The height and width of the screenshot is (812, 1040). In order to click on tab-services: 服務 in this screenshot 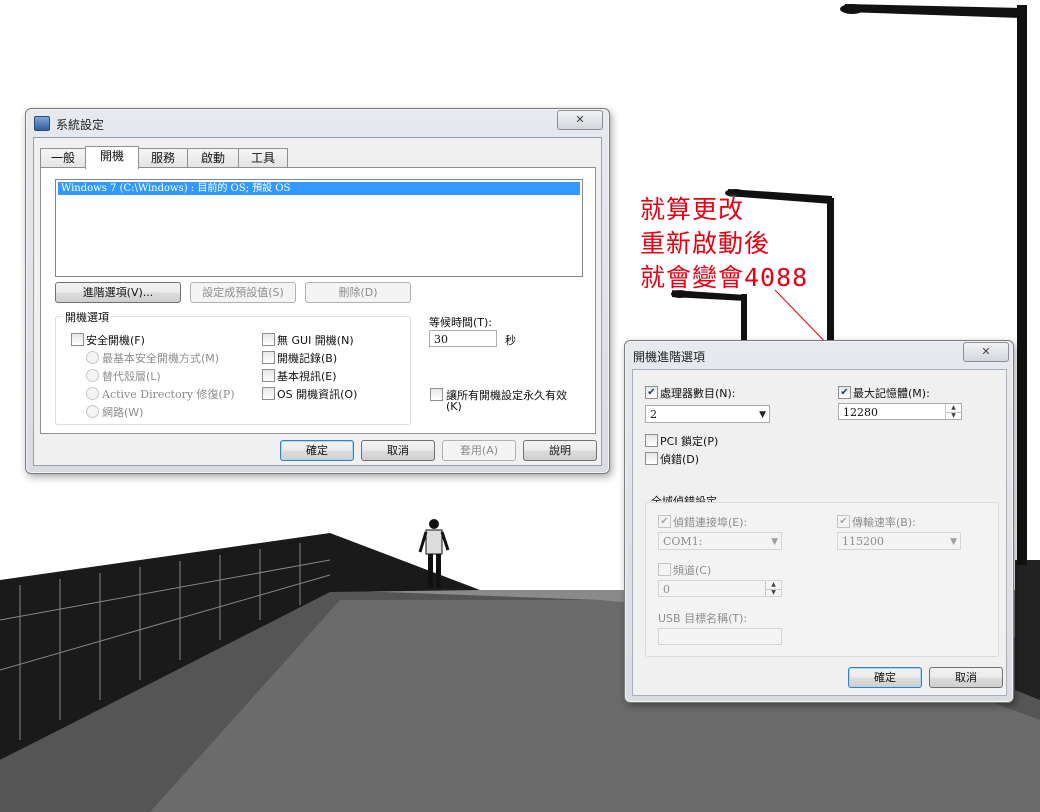, I will do `click(163, 158)`.